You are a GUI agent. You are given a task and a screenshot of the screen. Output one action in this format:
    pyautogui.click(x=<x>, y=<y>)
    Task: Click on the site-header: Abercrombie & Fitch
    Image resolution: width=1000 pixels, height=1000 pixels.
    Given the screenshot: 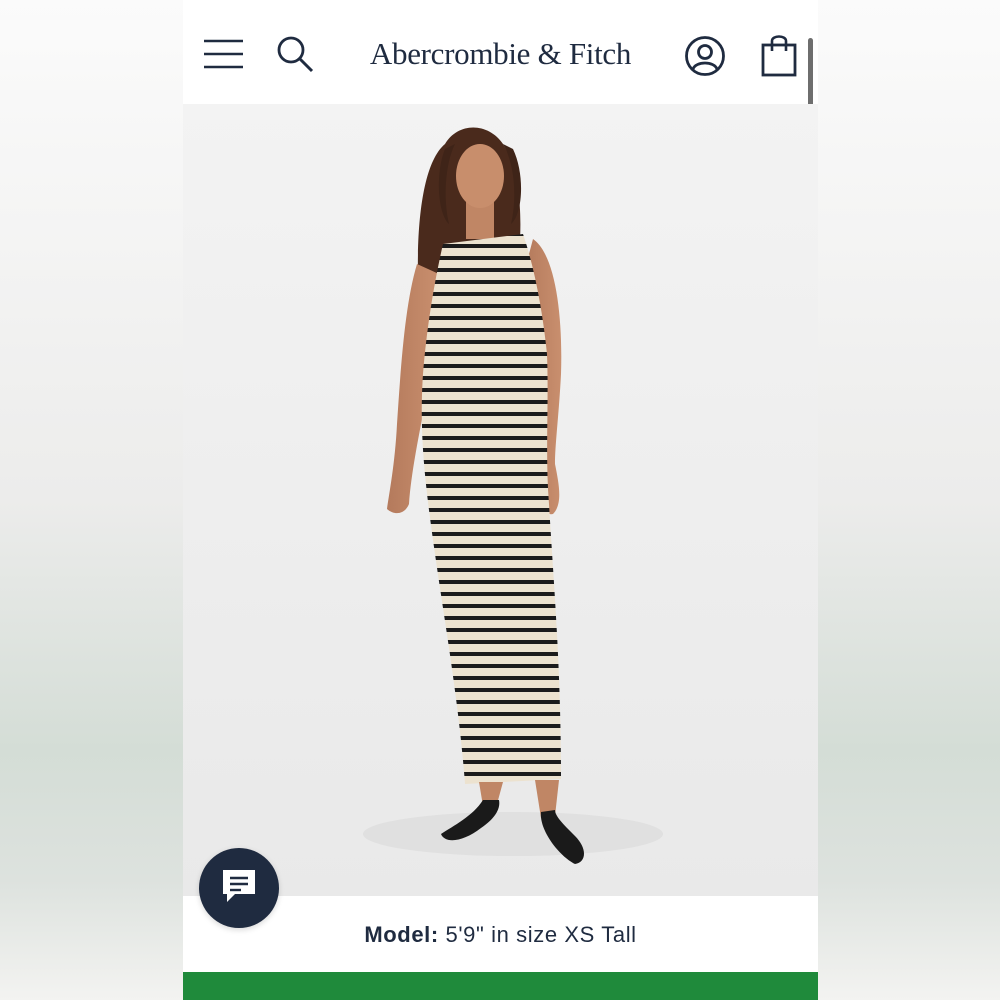 What is the action you would take?
    pyautogui.click(x=500, y=55)
    